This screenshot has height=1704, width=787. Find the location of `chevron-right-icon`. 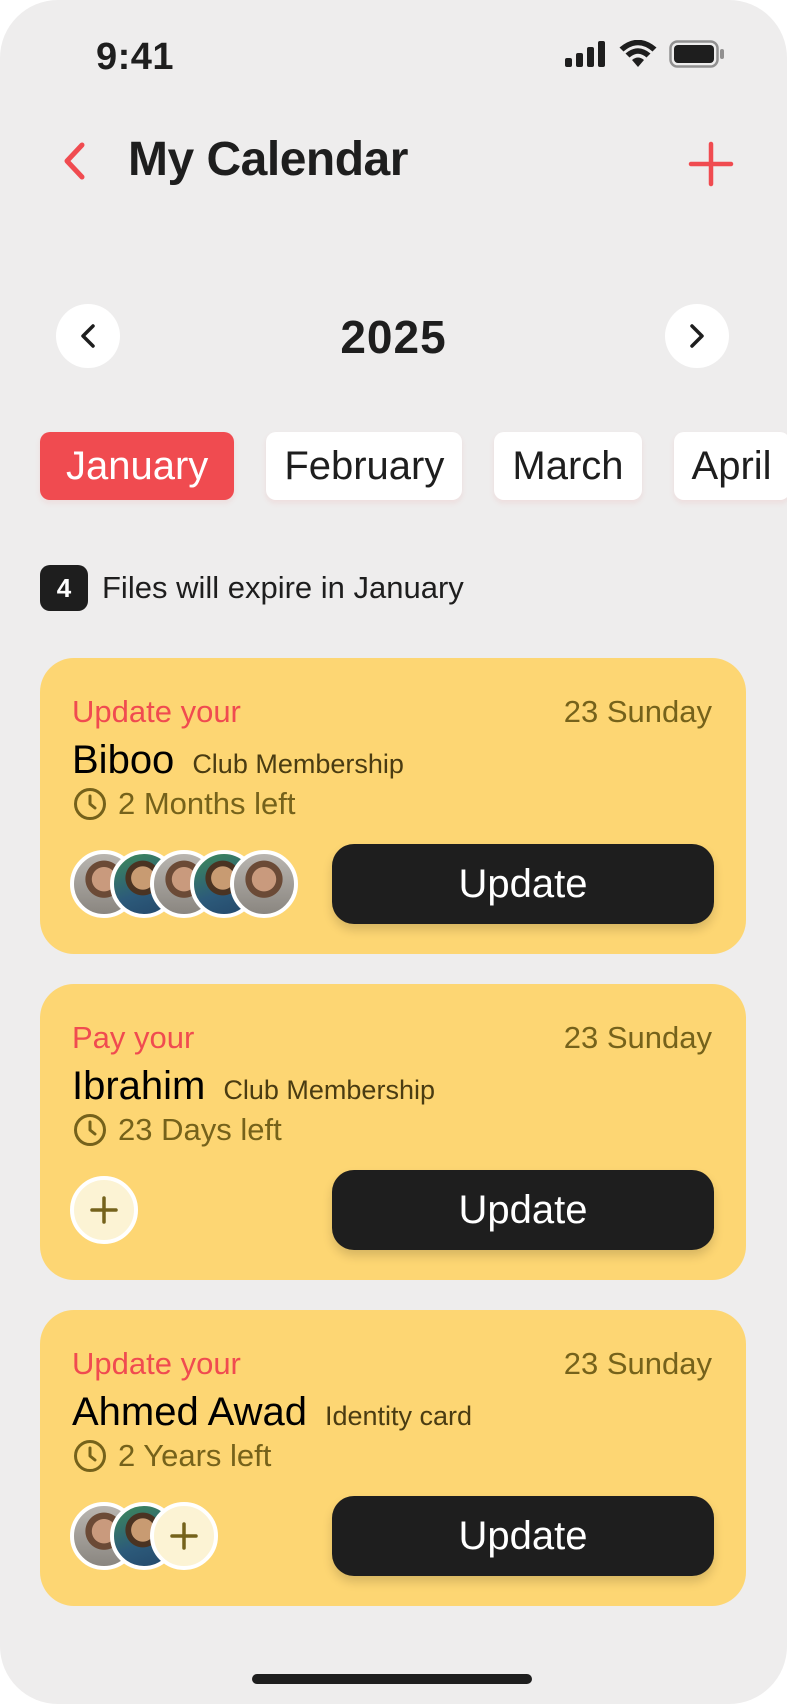

chevron-right-icon is located at coordinates (697, 336).